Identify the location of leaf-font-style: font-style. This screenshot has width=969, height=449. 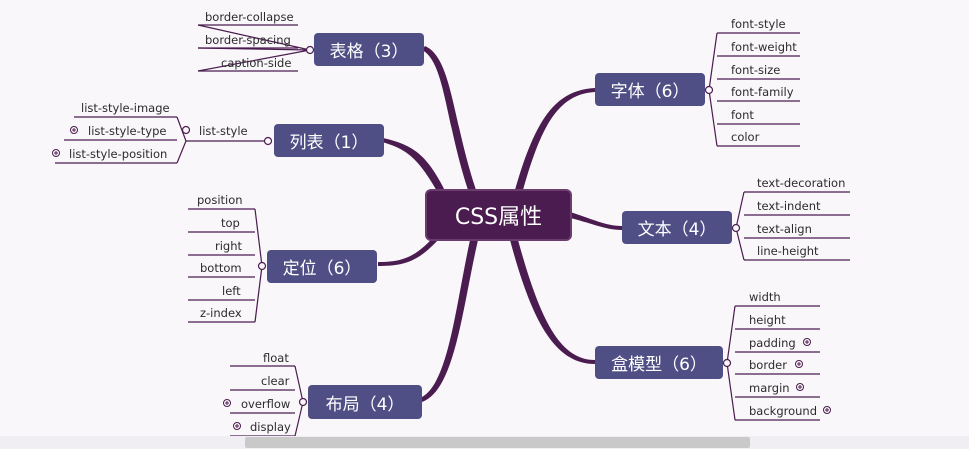
(758, 24).